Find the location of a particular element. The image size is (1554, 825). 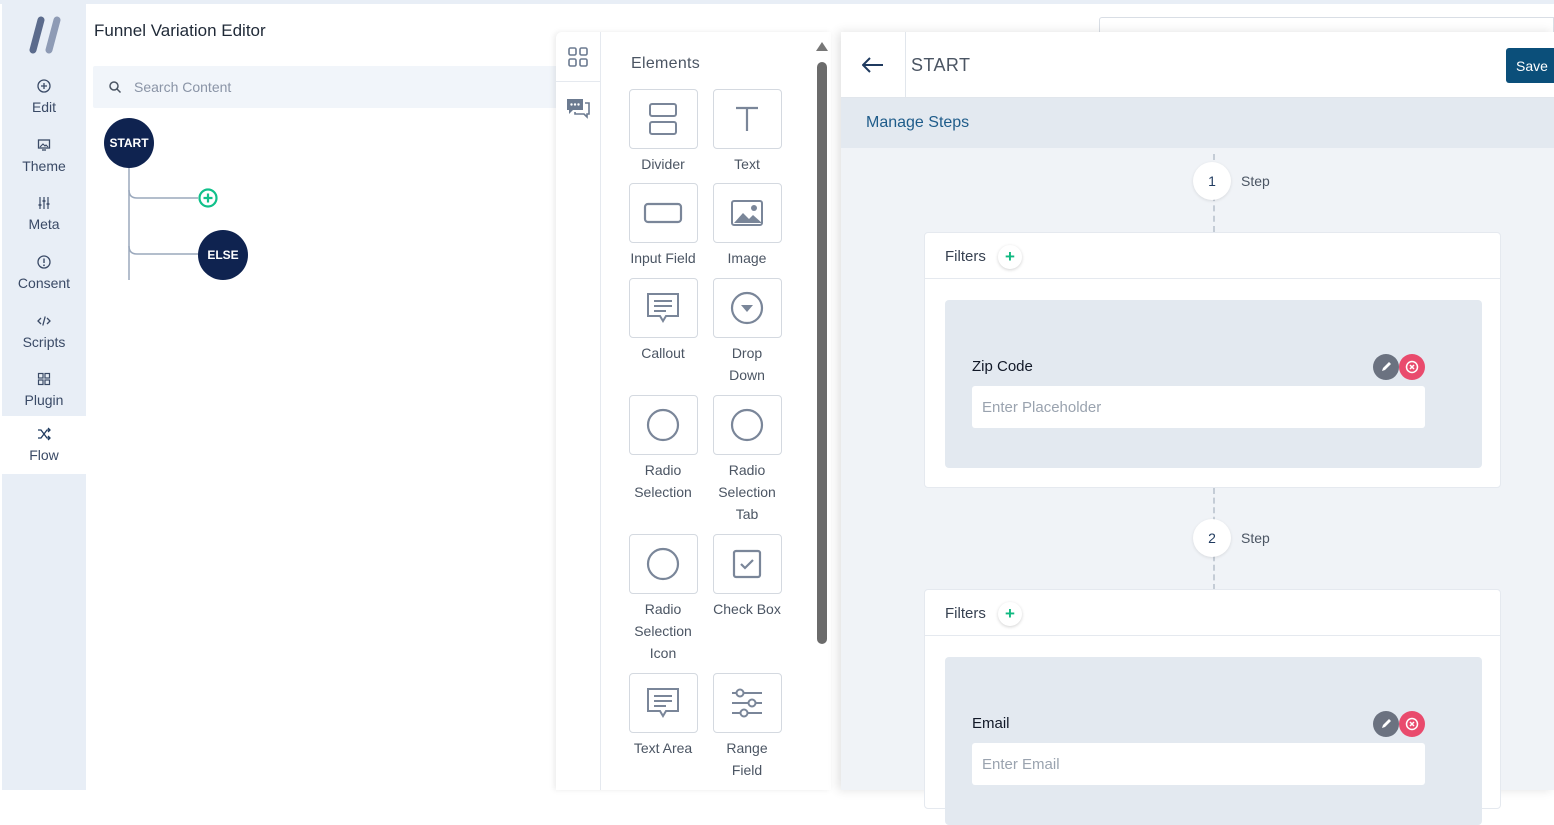

textarea-icon is located at coordinates (663, 703).